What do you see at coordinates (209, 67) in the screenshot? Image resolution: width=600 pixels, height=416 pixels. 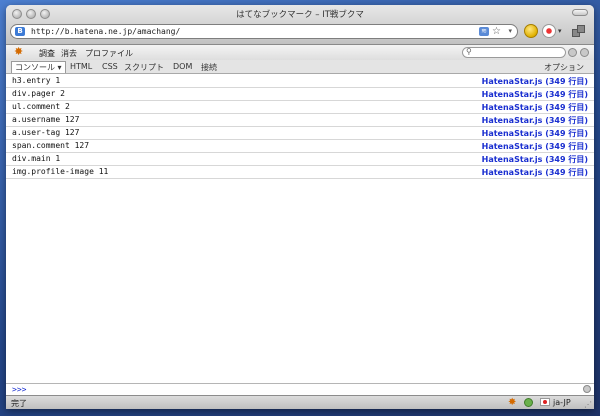 I see `tab-net: 接続` at bounding box center [209, 67].